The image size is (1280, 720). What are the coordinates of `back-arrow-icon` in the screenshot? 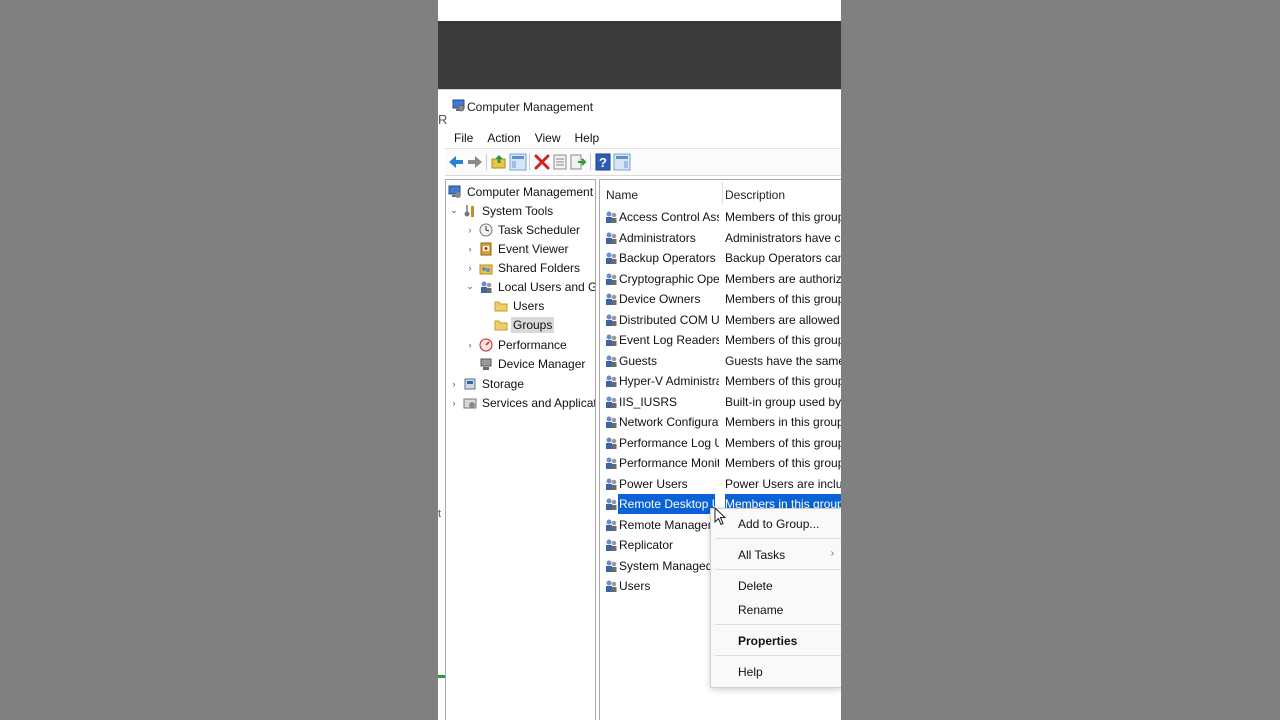 It's located at (456, 162).